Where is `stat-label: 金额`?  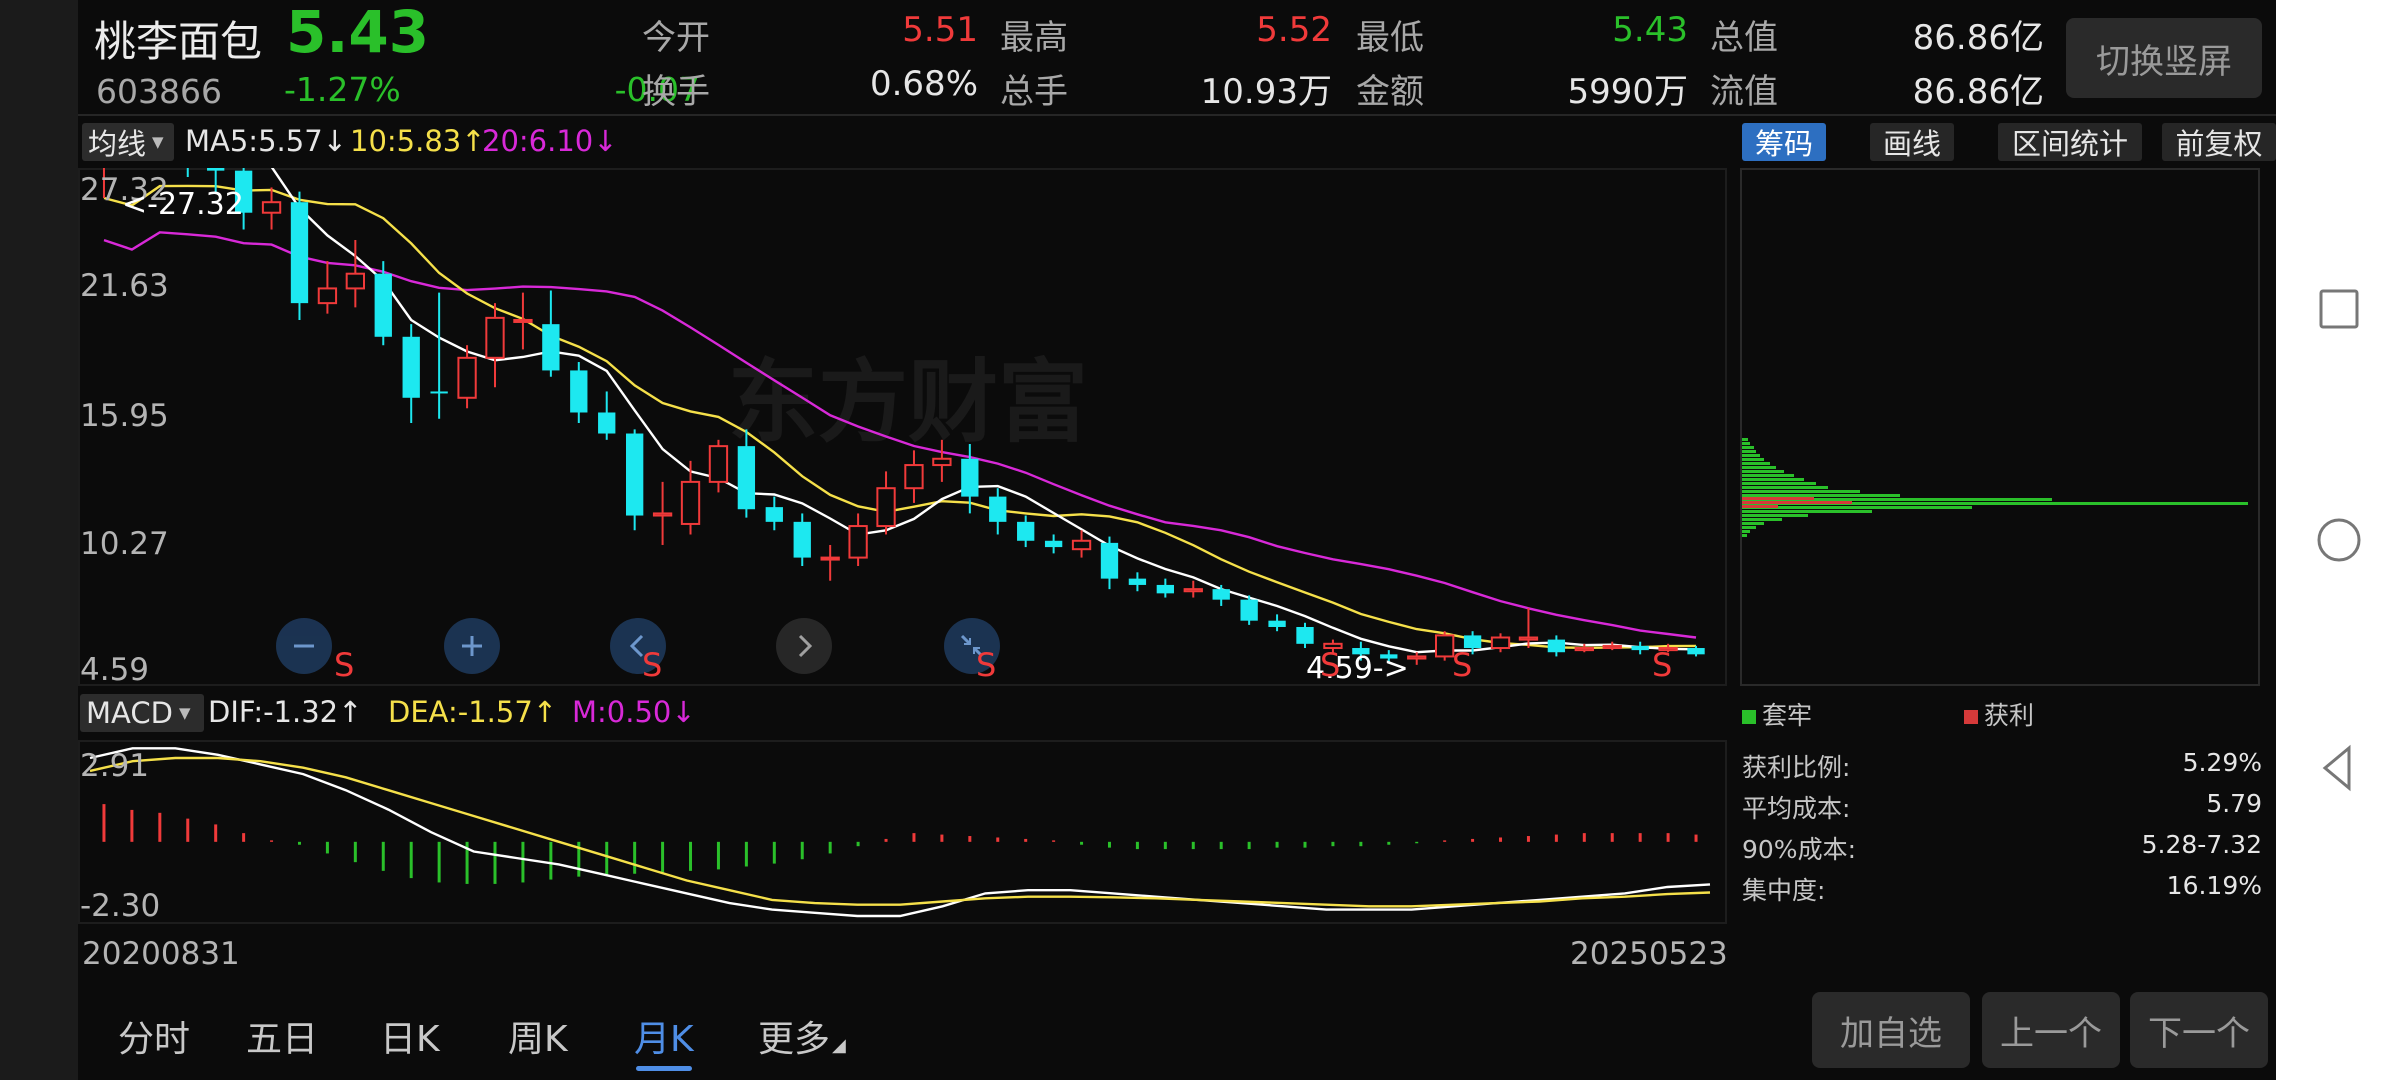 stat-label: 金额 is located at coordinates (1390, 92).